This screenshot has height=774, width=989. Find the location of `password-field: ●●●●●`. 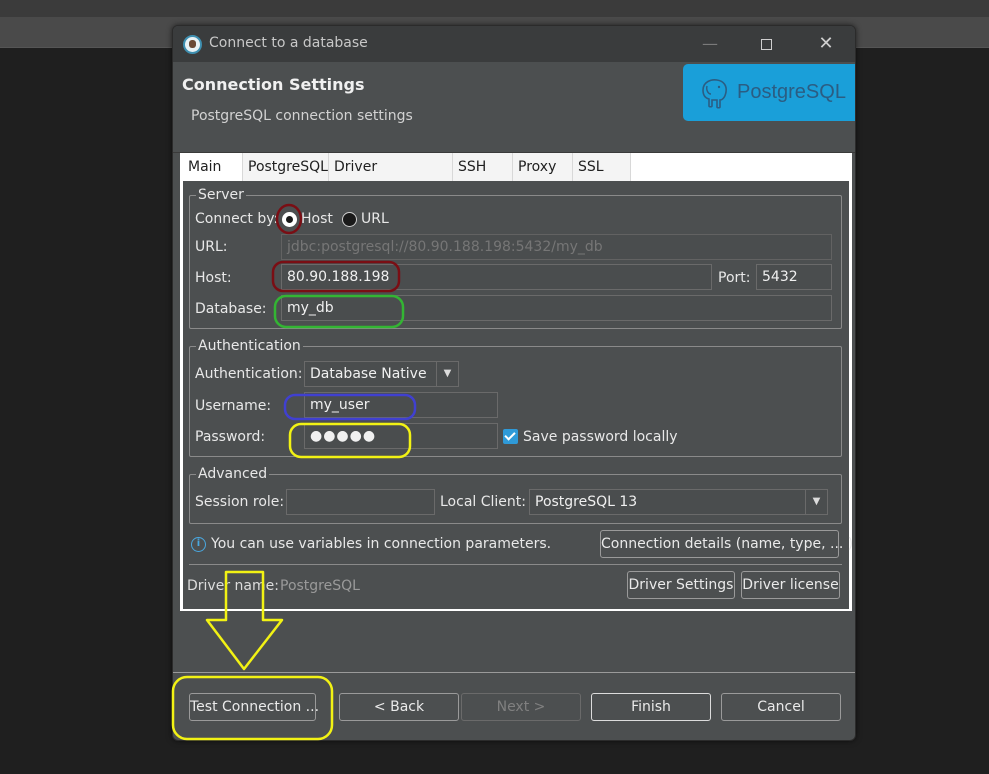

password-field: ●●●●● is located at coordinates (401, 436).